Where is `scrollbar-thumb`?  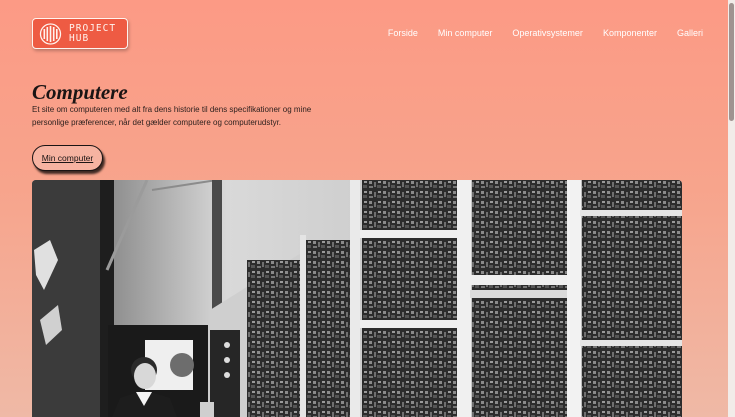 scrollbar-thumb is located at coordinates (731, 62).